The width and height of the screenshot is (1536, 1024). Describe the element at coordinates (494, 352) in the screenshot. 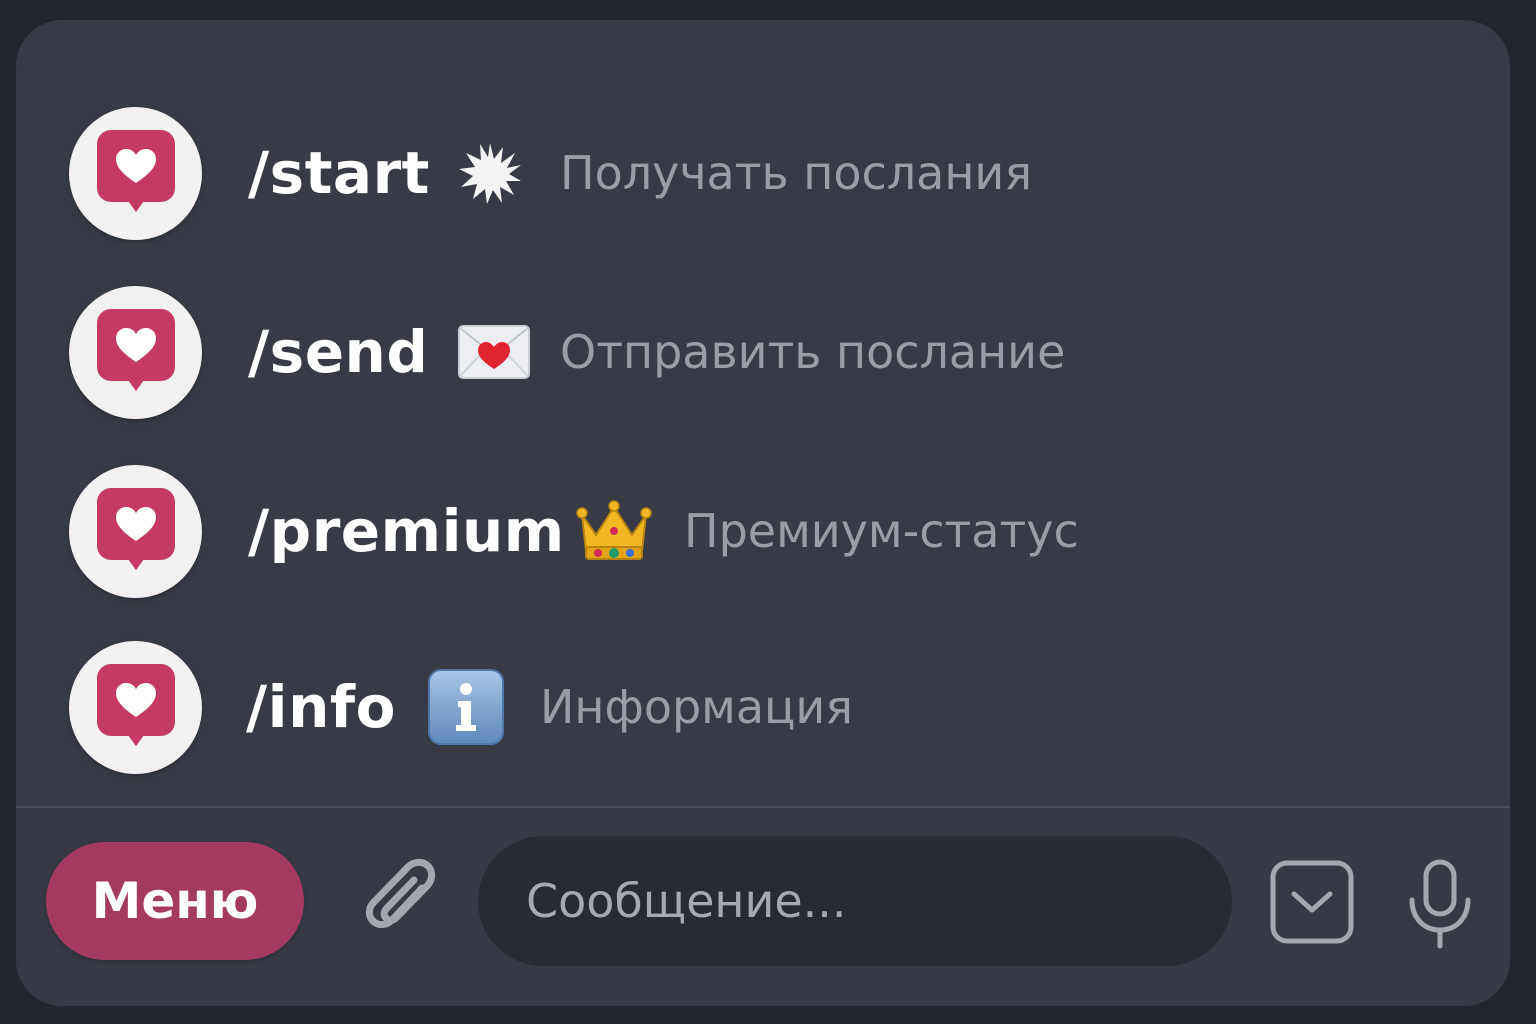

I see `love-letter-icon` at that location.